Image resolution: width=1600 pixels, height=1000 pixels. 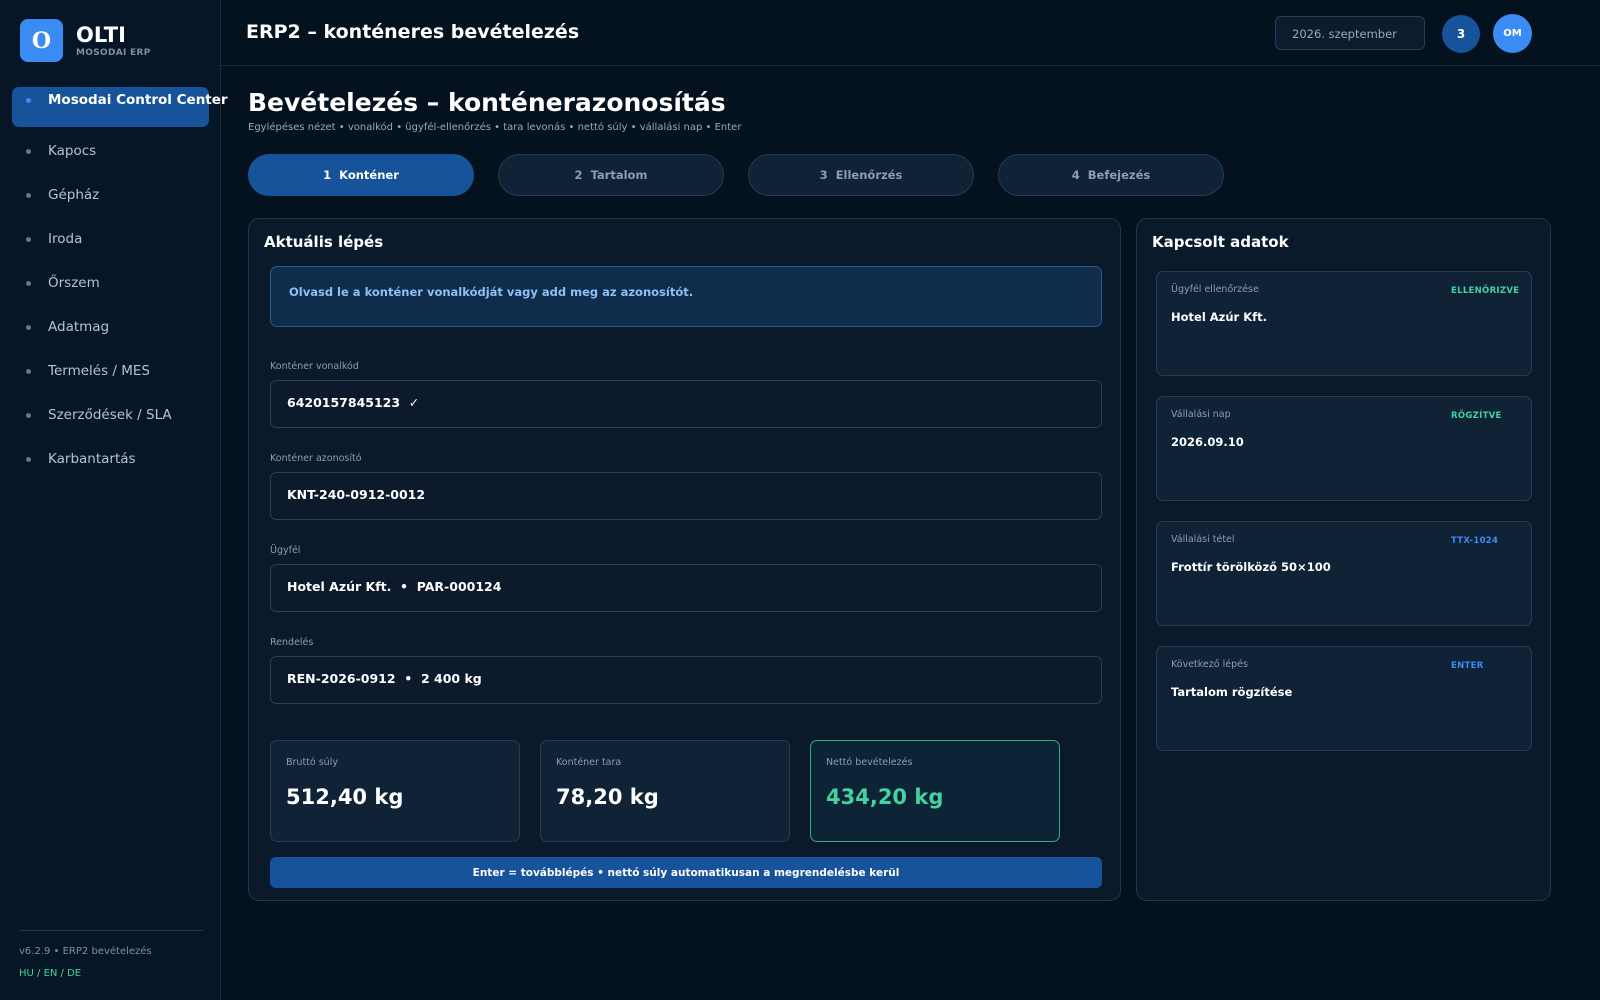 I want to click on status-badge: RÖGZÍTVE, so click(x=1476, y=416).